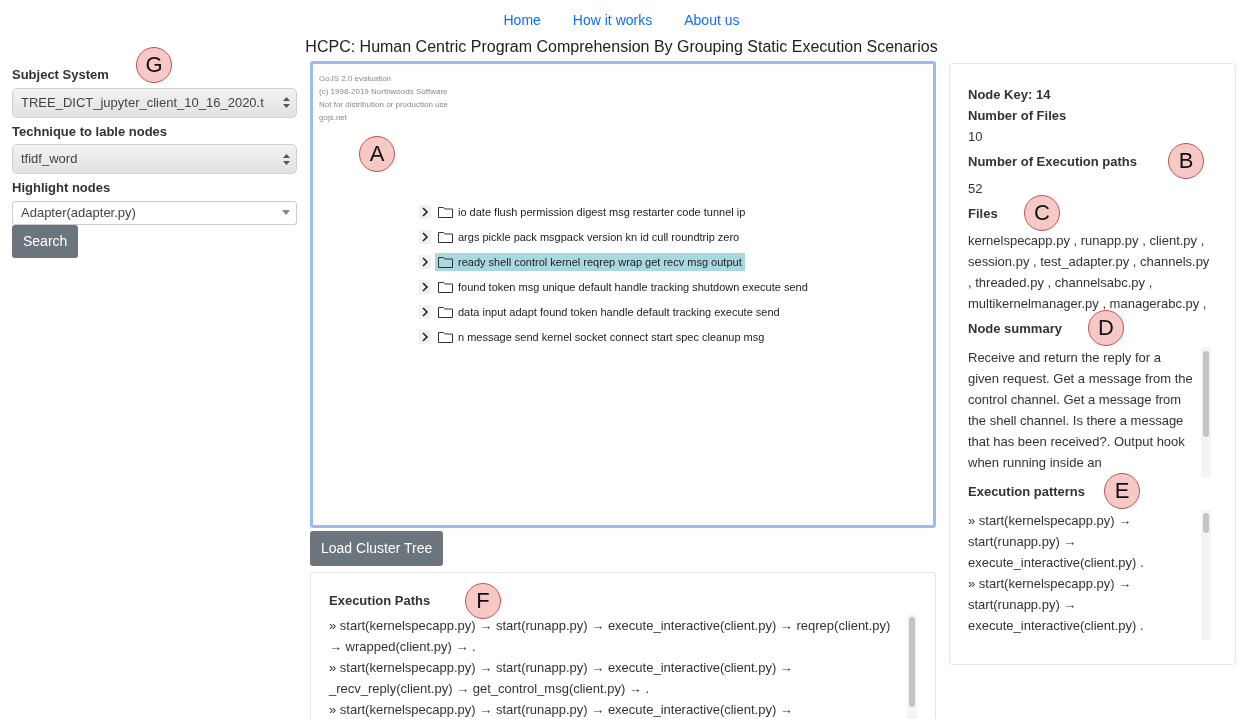  I want to click on page-title: HCPC: Human Centric Program Comprehension By Grouping Static Execution Scenarios, so click(621, 47).